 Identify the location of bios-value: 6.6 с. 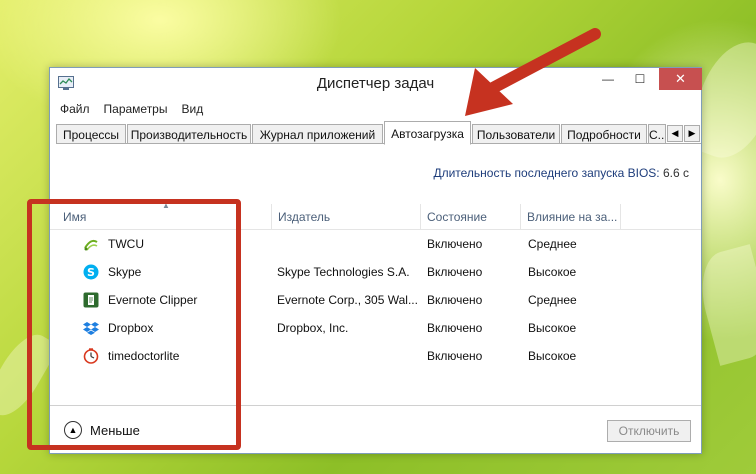
(675, 173).